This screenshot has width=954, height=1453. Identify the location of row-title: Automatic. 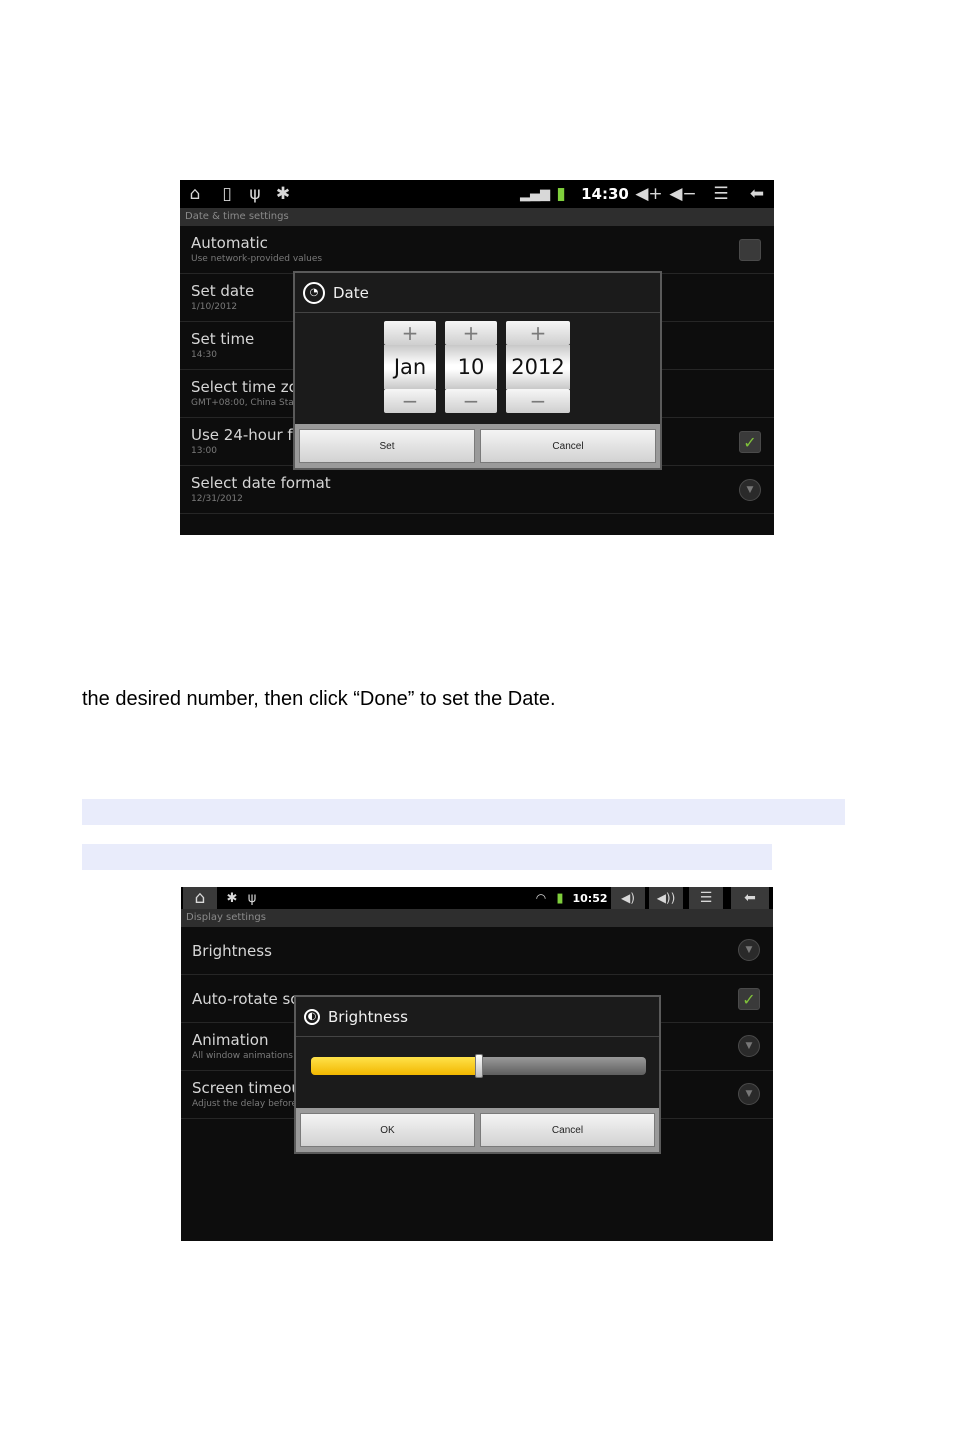
(229, 243).